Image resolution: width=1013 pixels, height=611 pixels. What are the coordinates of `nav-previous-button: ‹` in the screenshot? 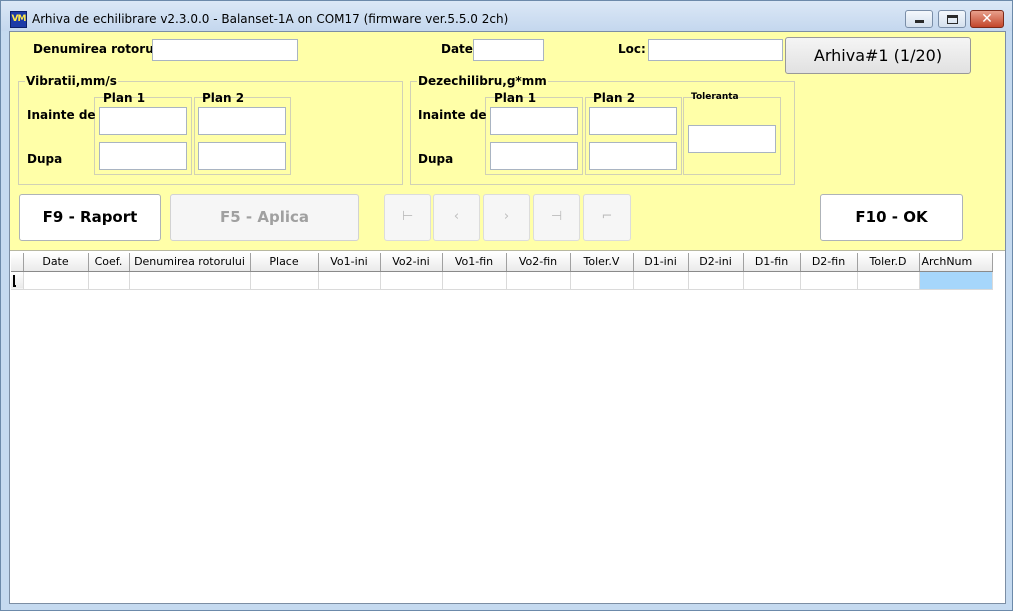 It's located at (456, 217).